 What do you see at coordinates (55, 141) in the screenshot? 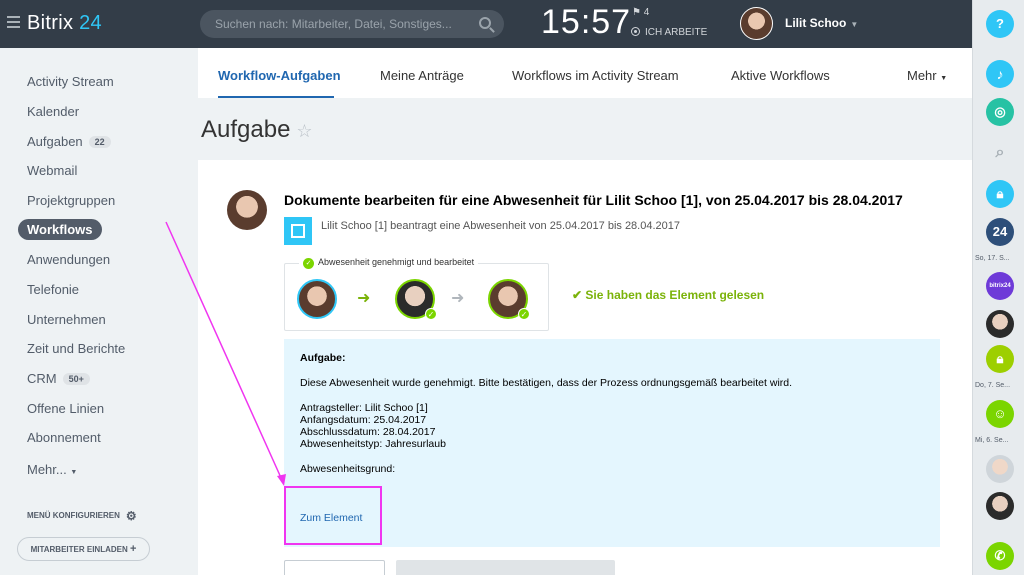
I see `sidebar-item-label: Aufgaben` at bounding box center [55, 141].